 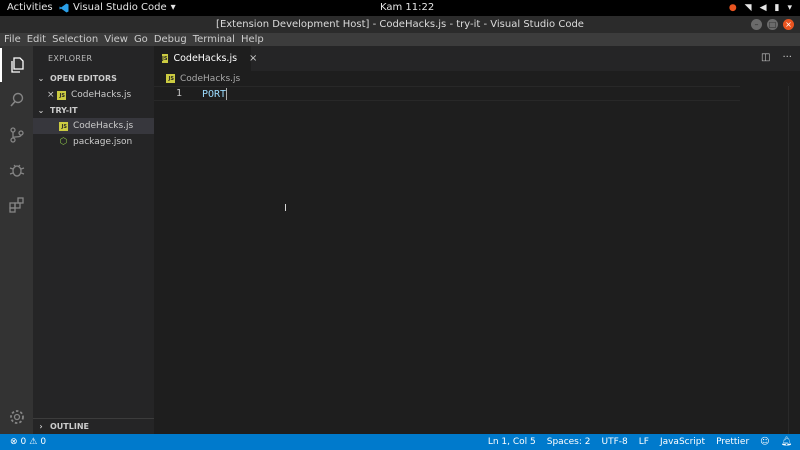 I want to click on minimize-icon: –, so click(x=756, y=24).